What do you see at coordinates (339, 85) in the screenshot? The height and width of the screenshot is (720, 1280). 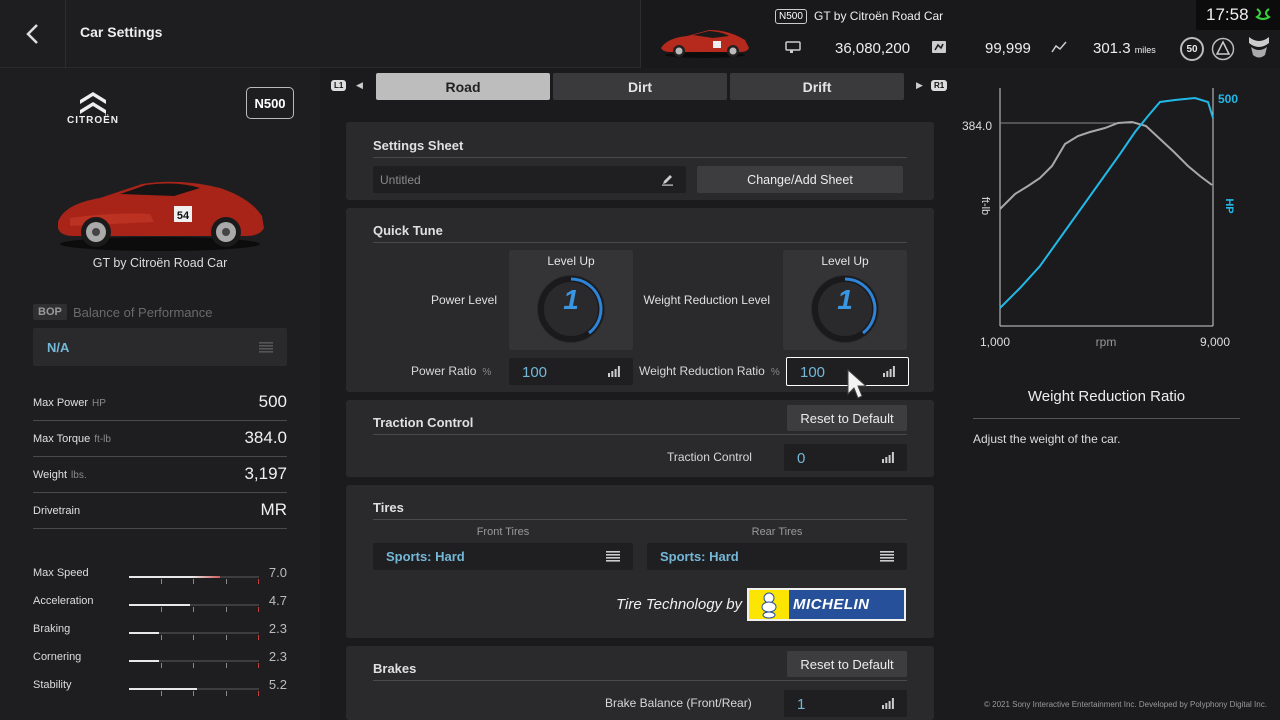 I see `l1-button-icon: L1` at bounding box center [339, 85].